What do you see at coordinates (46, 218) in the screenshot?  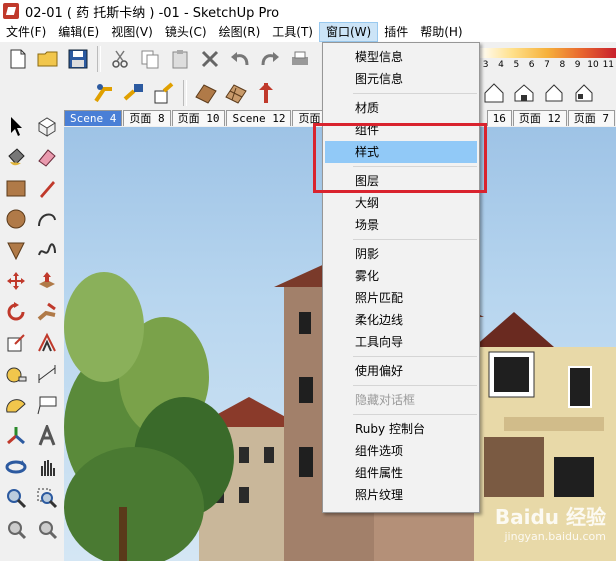 I see `arc-tool-button` at bounding box center [46, 218].